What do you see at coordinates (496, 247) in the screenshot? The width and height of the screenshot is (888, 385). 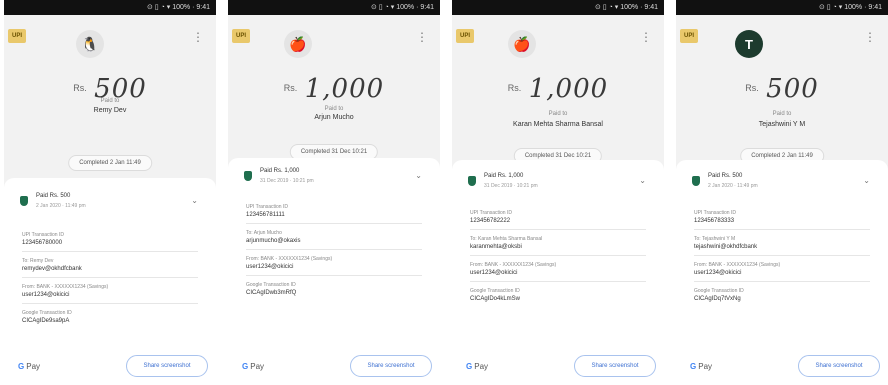 I see `detail-value: karanmehta@oksbi` at bounding box center [496, 247].